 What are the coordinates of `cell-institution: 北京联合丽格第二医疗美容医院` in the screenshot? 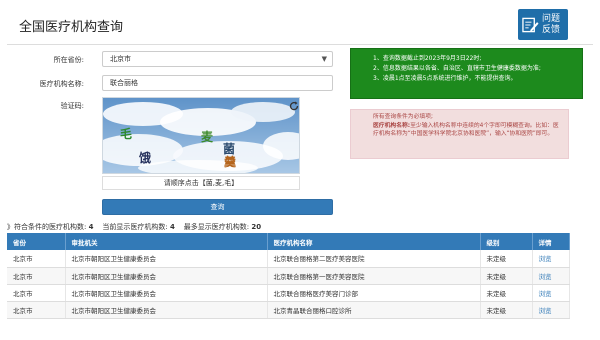 It's located at (374, 259).